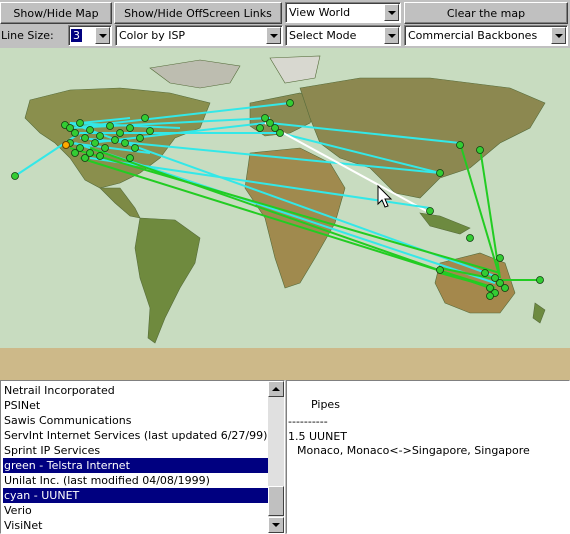  Describe the element at coordinates (135, 465) in the screenshot. I see `isp-list-item: green - Telstra Internet` at that location.